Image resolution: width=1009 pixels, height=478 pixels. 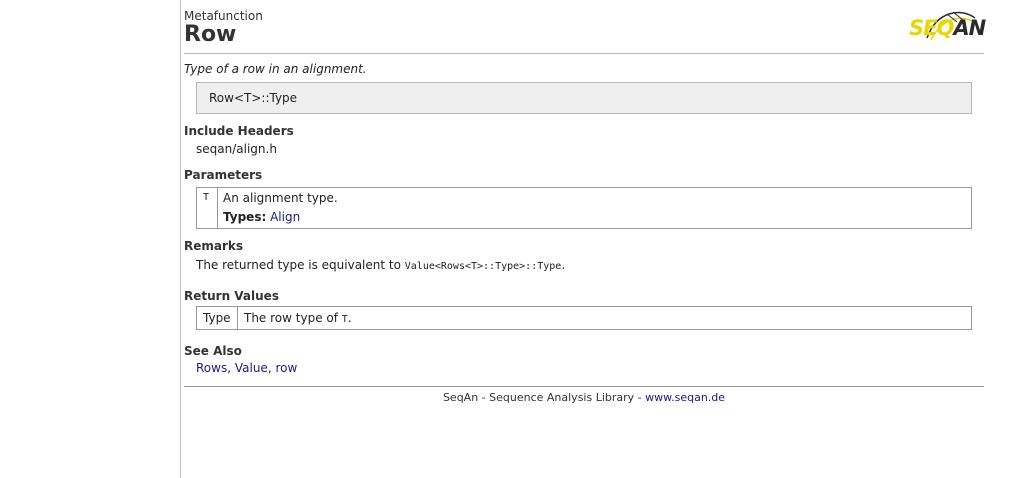 What do you see at coordinates (245, 217) in the screenshot?
I see `param-types-label: Types:` at bounding box center [245, 217].